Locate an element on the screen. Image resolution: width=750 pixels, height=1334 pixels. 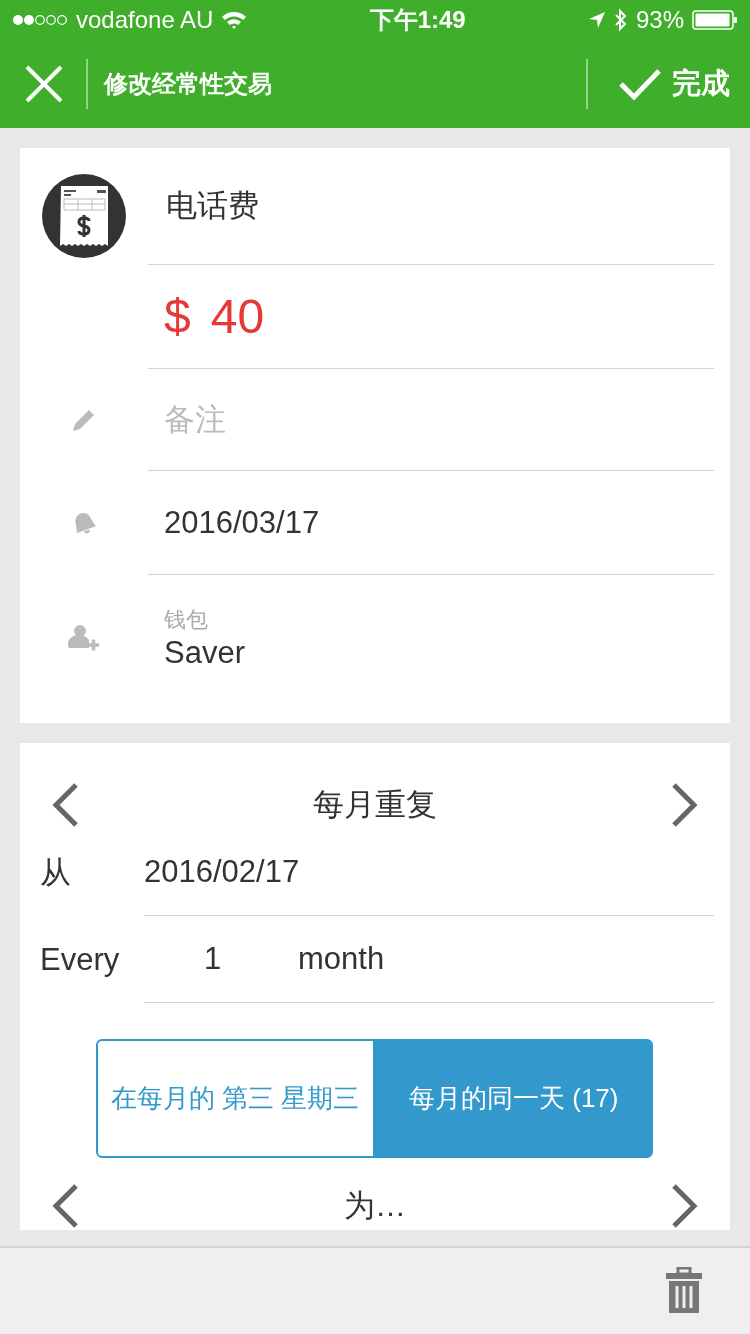
receipt-icon is located at coordinates (84, 216).